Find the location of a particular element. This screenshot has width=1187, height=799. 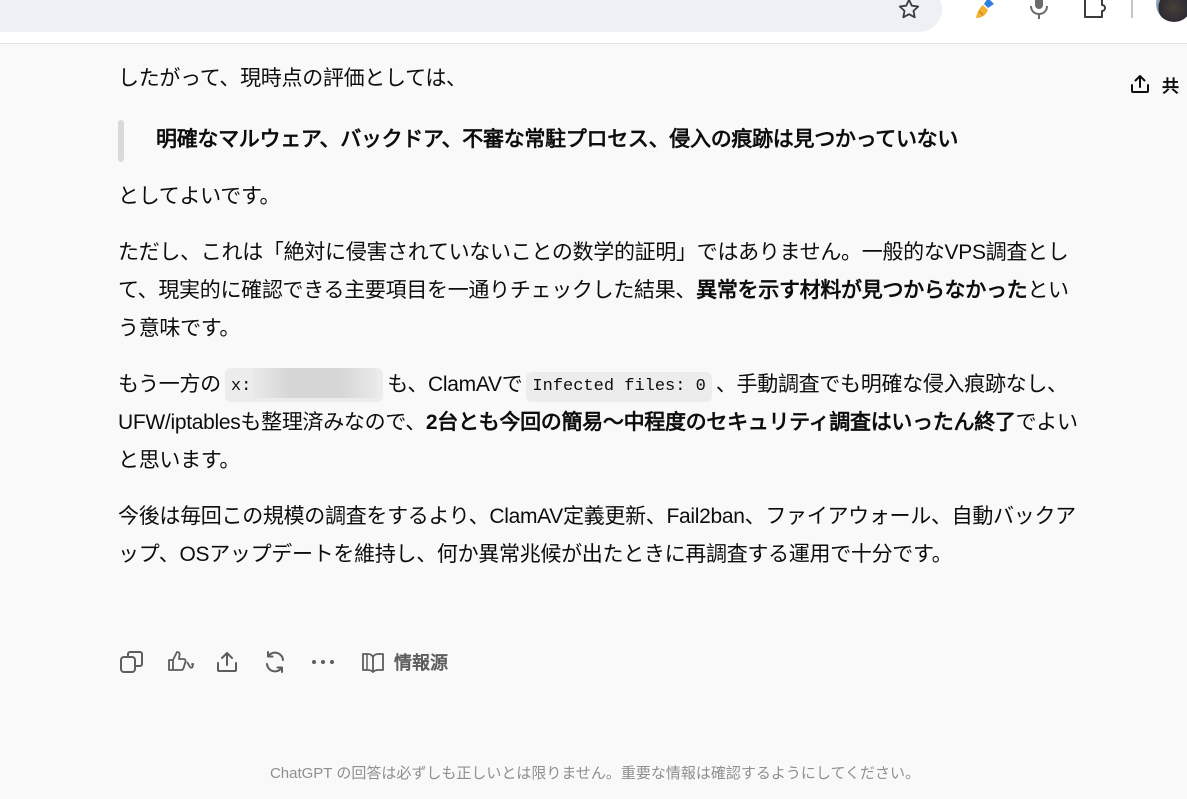

redacted-block is located at coordinates (315, 383).